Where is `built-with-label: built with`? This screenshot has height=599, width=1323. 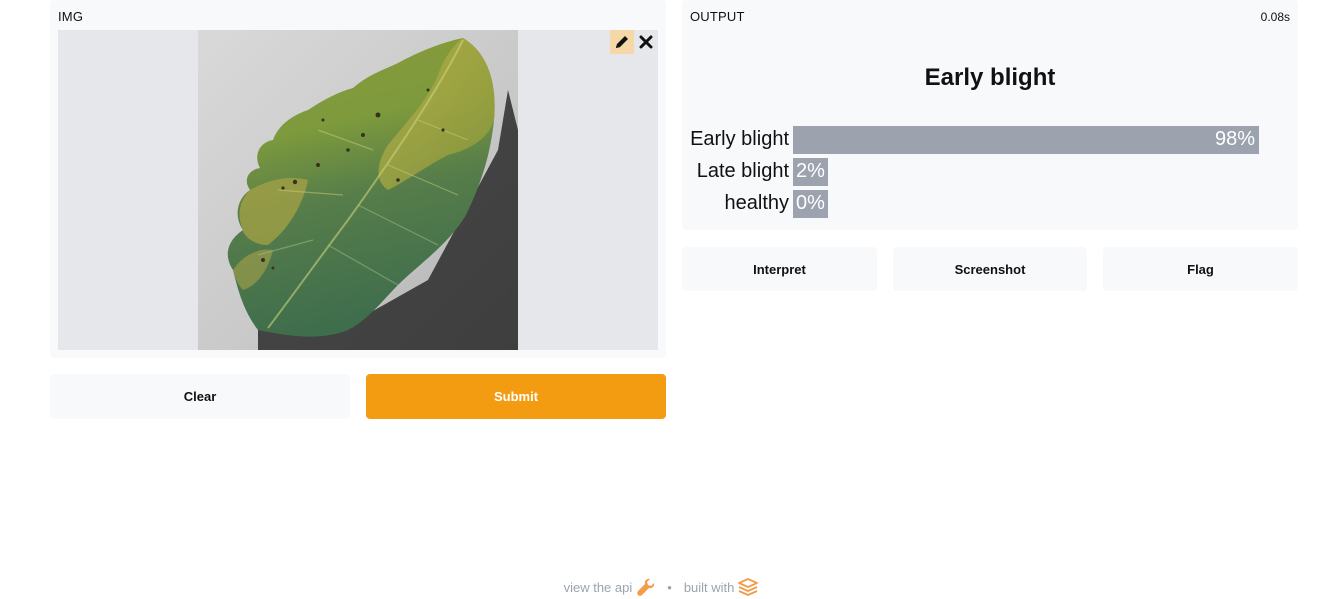
built-with-label: built with is located at coordinates (709, 587).